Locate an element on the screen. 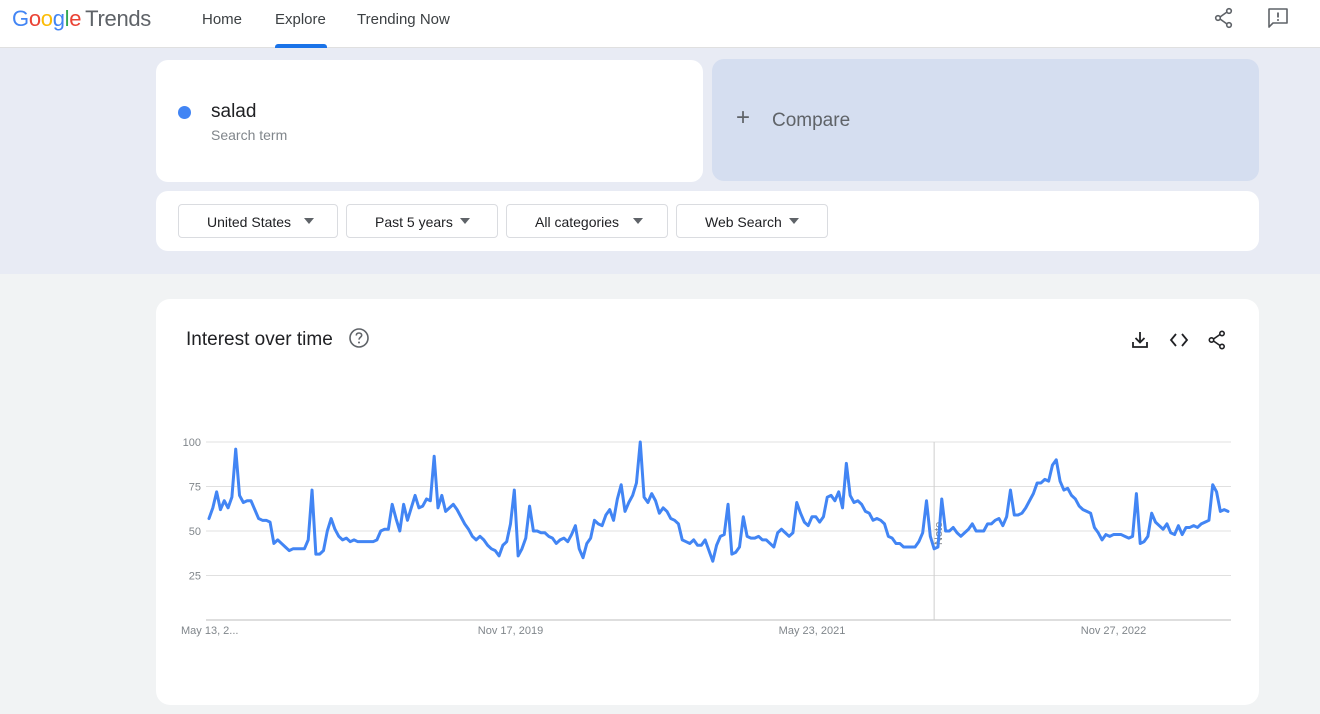 Image resolution: width=1320 pixels, height=714 pixels. time-range-dropdown: Past 5 years is located at coordinates (422, 221).